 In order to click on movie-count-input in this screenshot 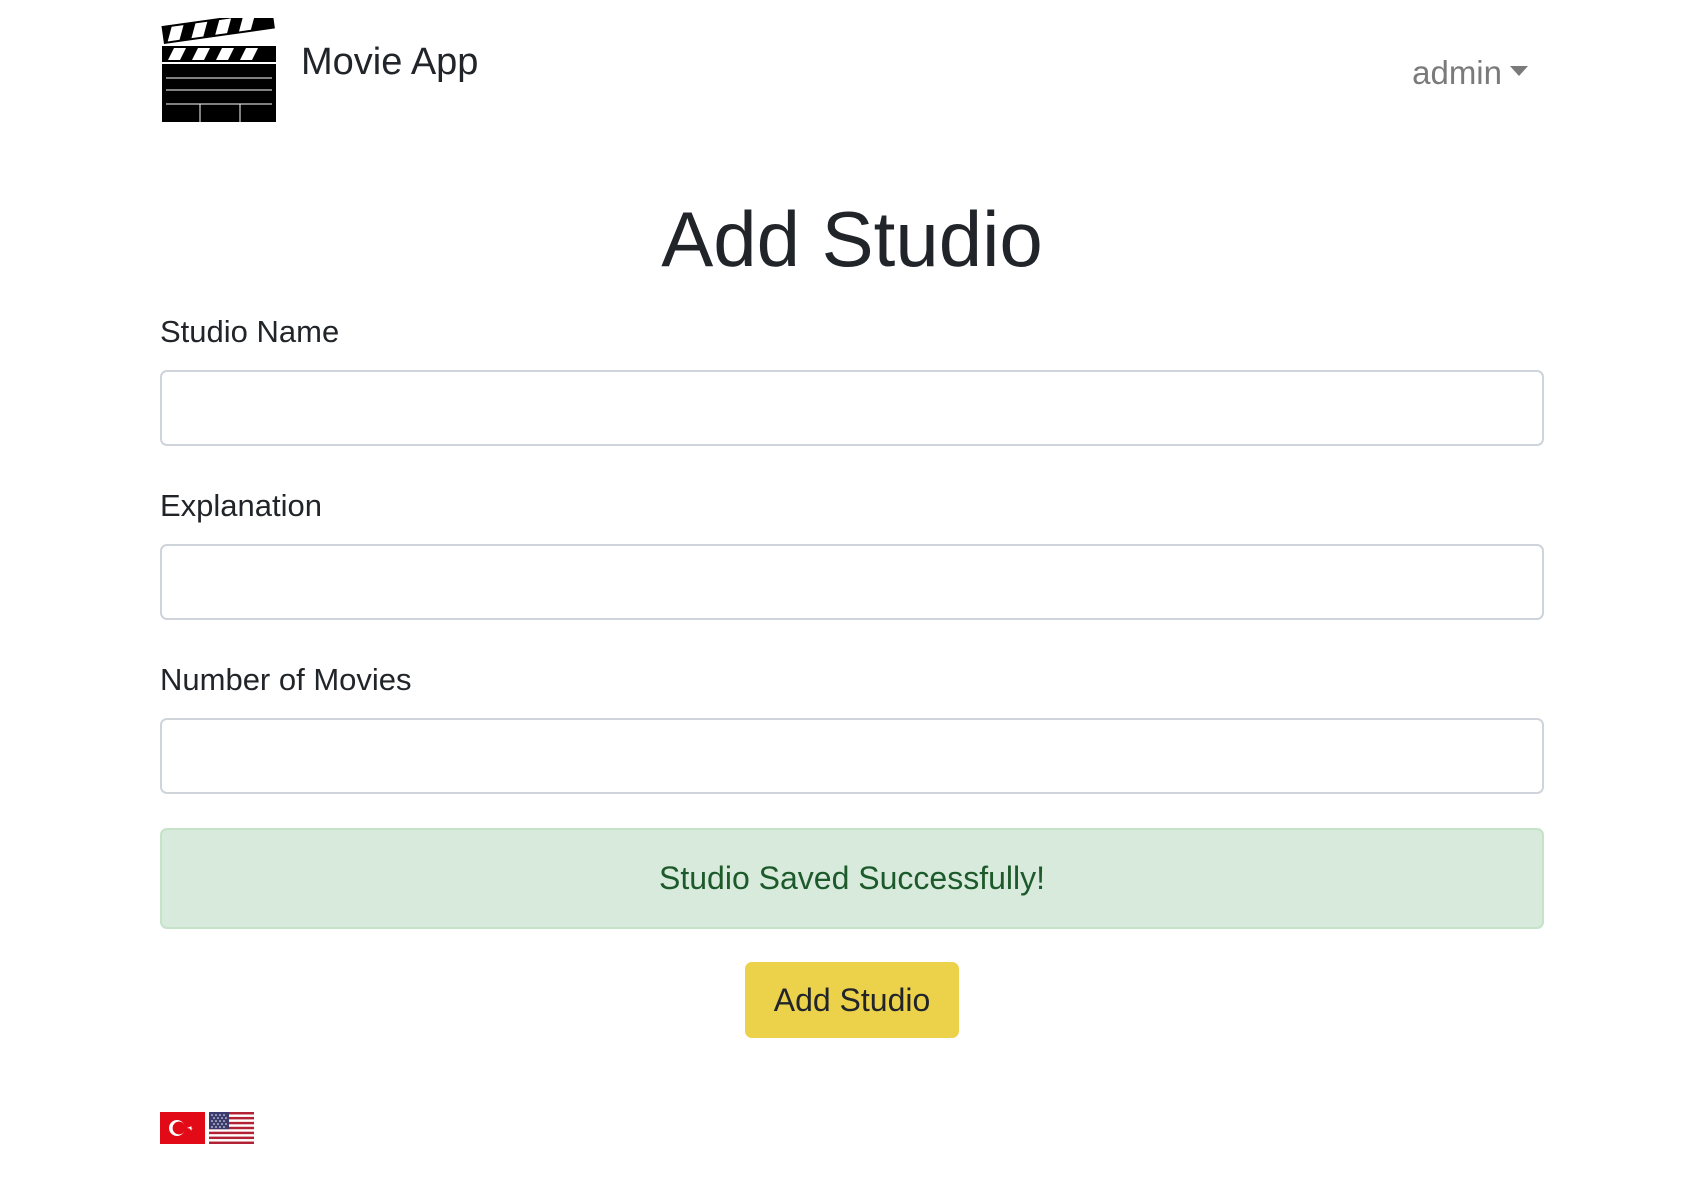, I will do `click(852, 756)`.